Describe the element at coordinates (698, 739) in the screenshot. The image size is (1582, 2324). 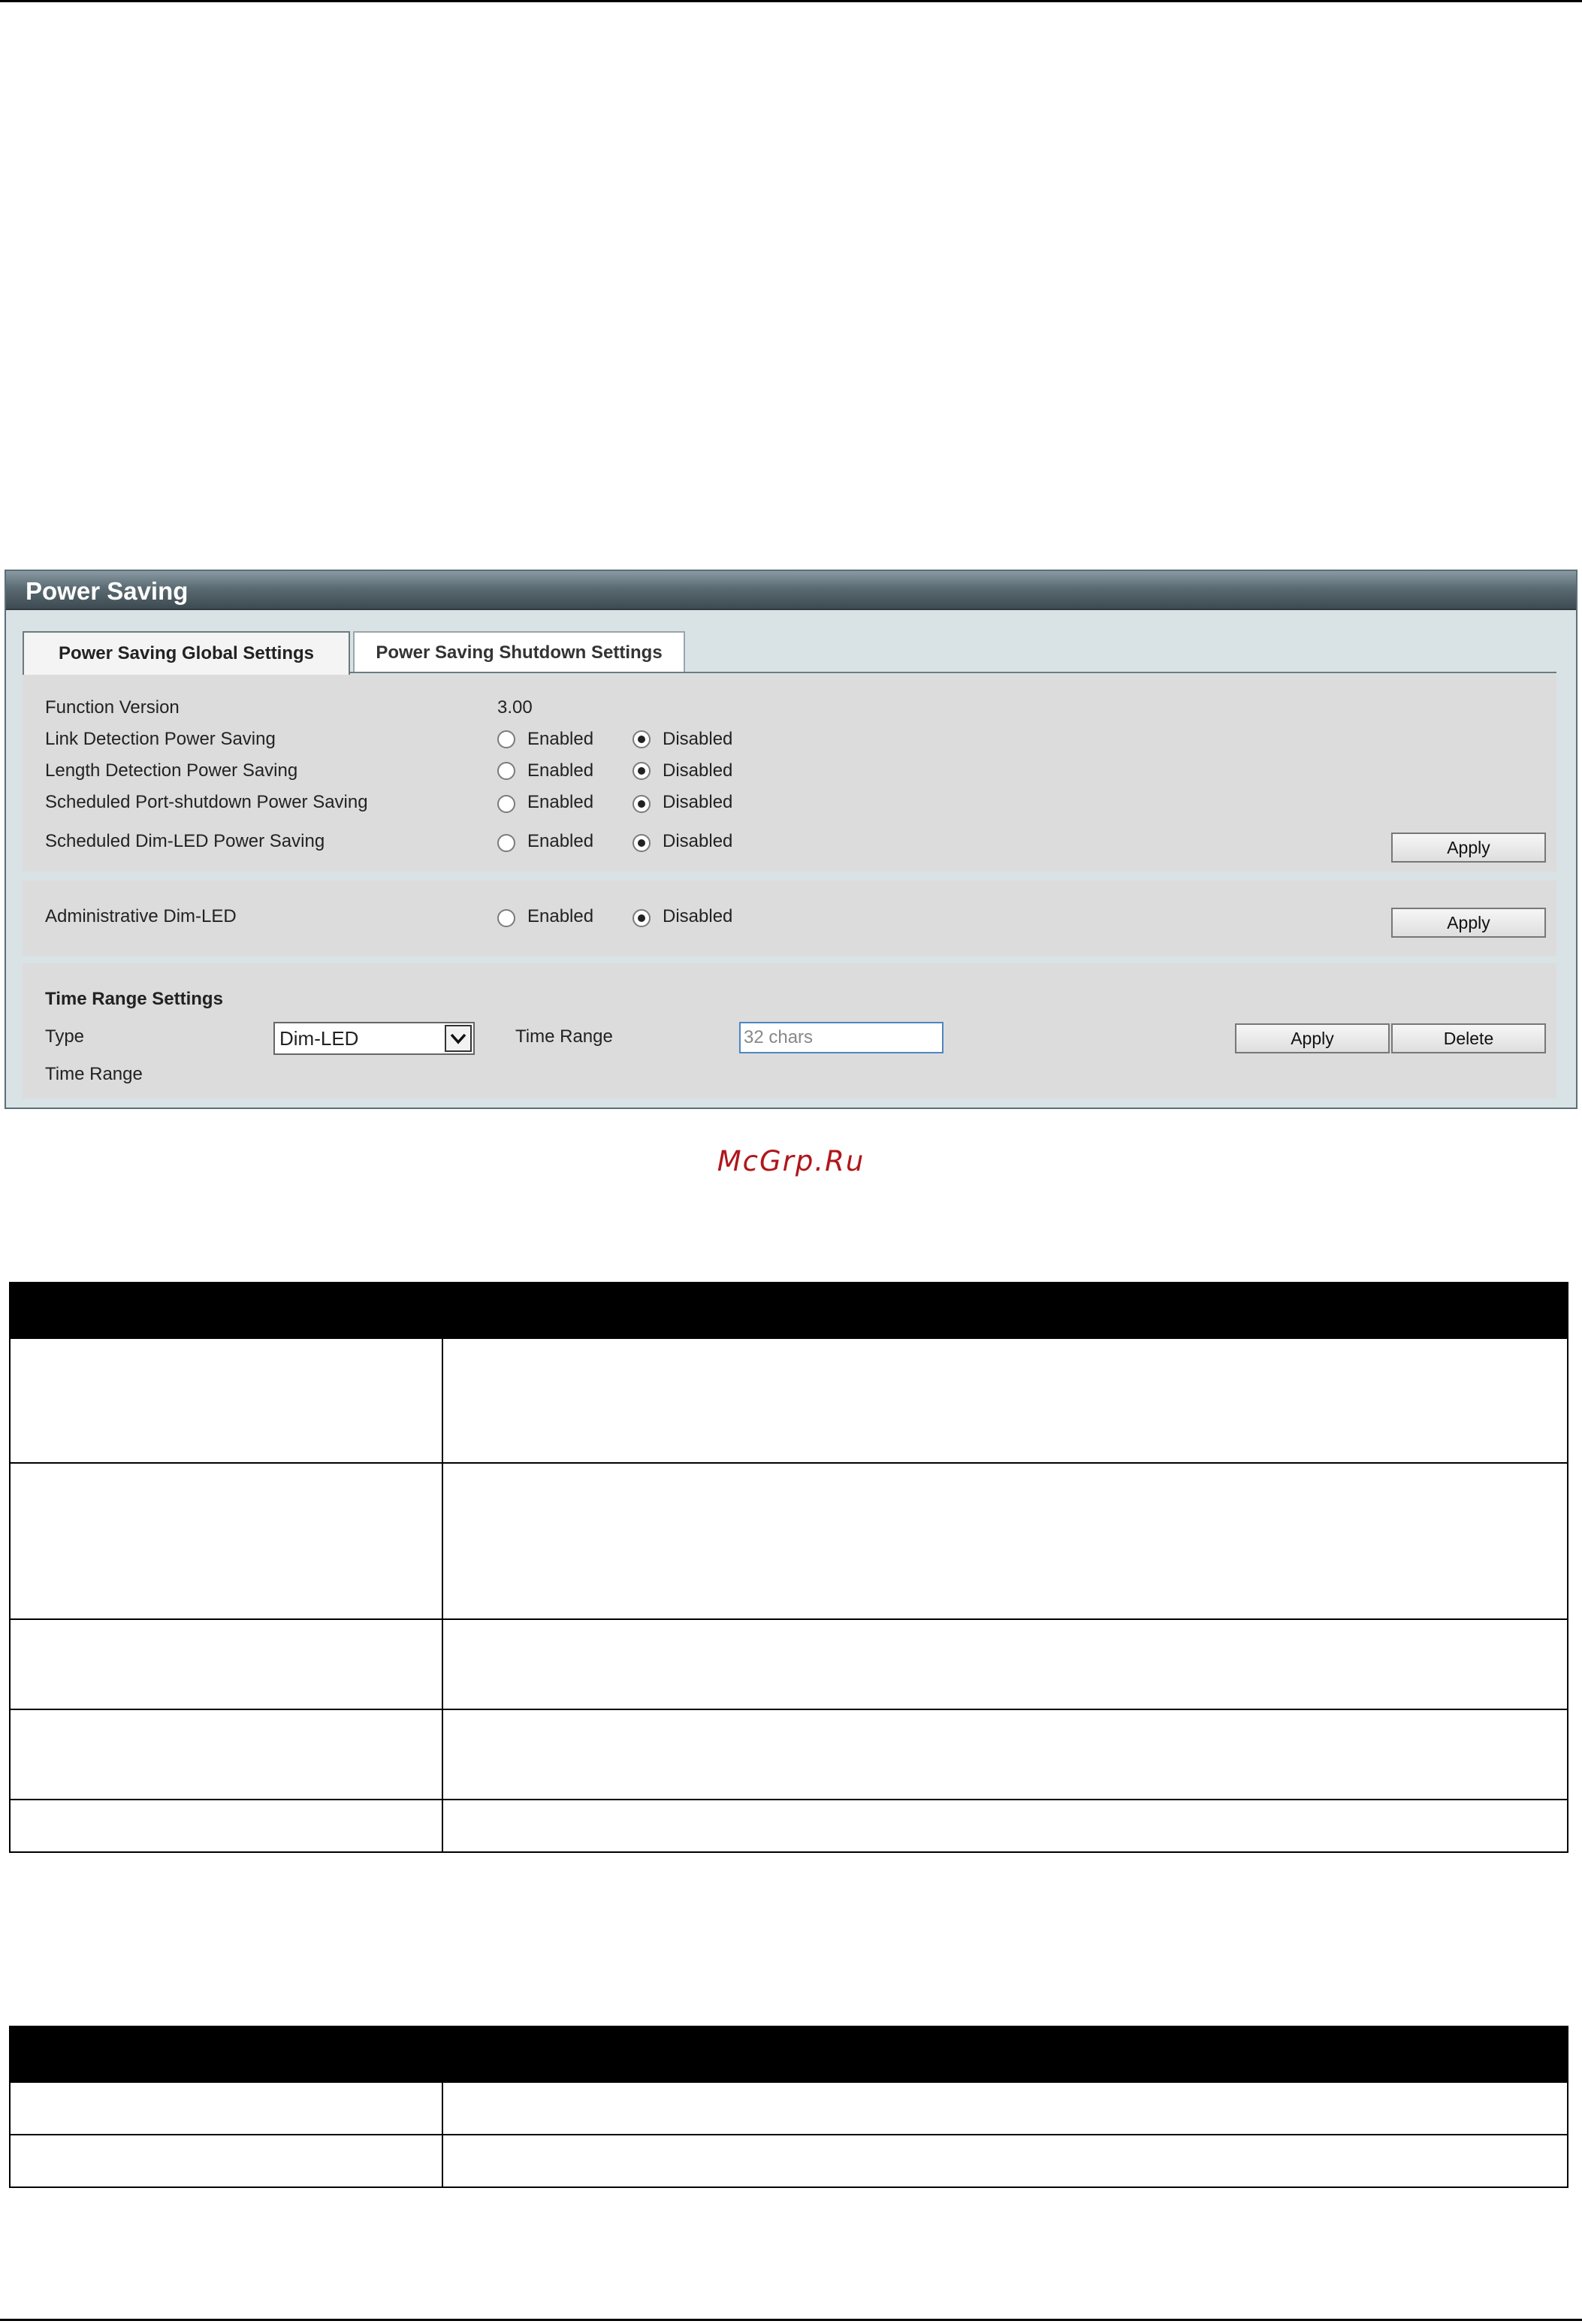
I see `link-detection-disabled-label: Disabled` at that location.